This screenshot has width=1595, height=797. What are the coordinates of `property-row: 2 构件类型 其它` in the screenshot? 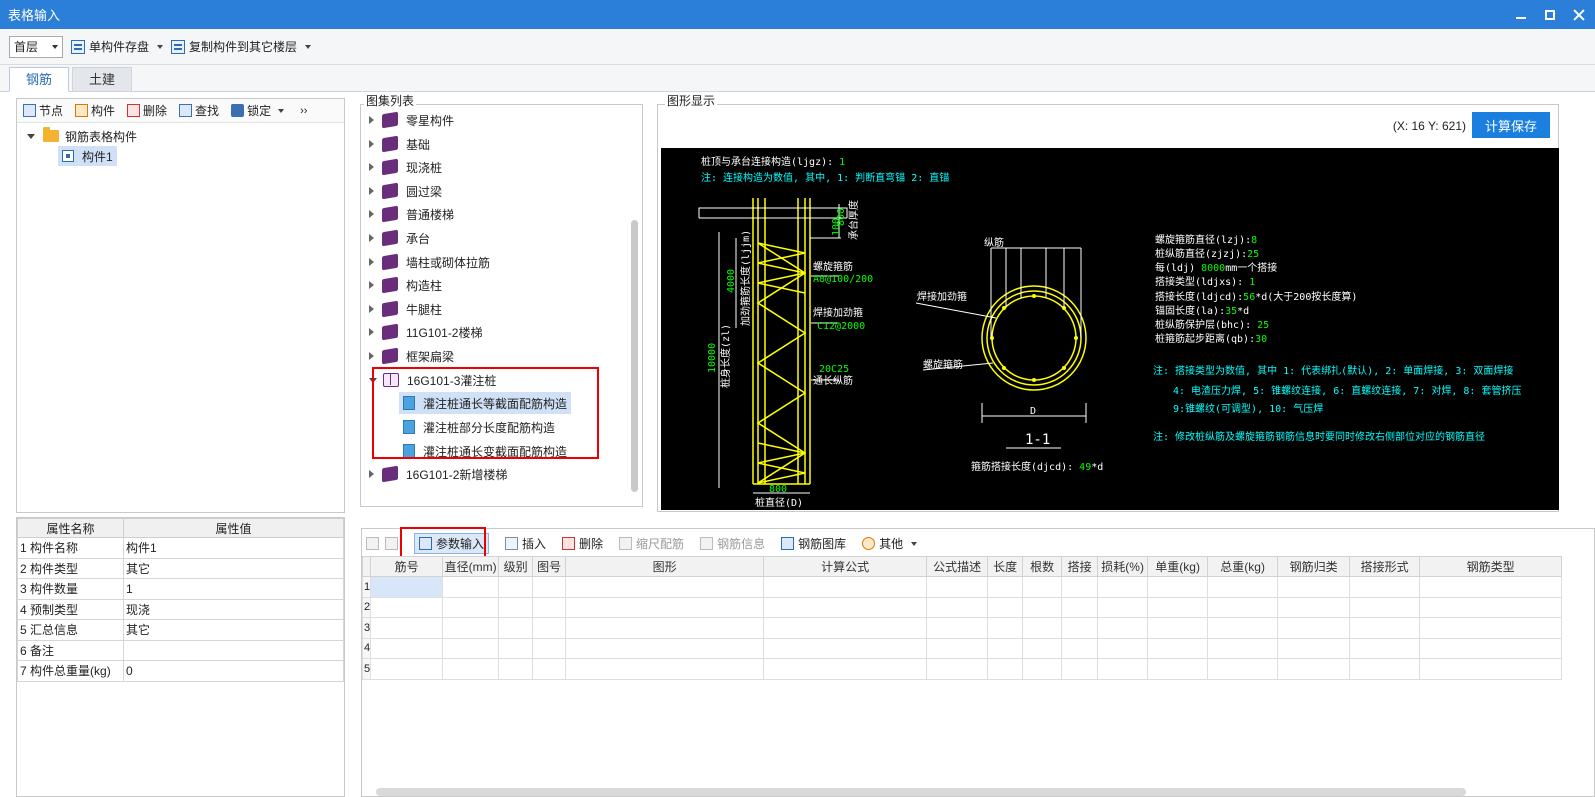 It's located at (180, 568).